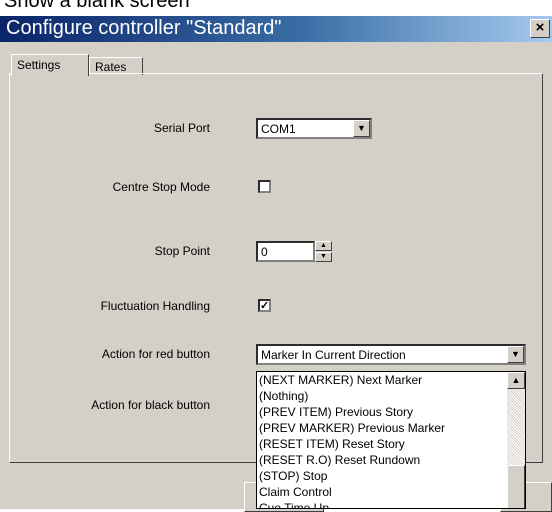  What do you see at coordinates (333, 355) in the screenshot?
I see `red-button-action-value: Marker In Current Direction` at bounding box center [333, 355].